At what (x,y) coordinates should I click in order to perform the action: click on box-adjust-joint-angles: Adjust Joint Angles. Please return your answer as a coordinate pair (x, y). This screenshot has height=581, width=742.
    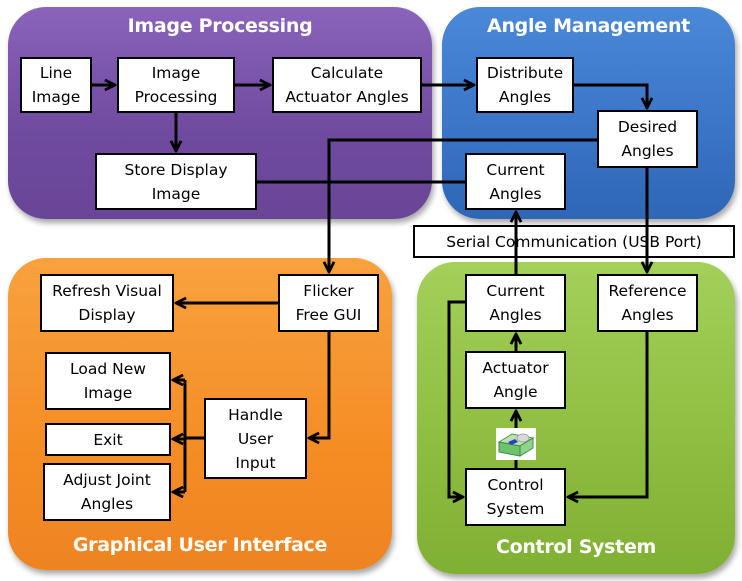
    Looking at the image, I should click on (107, 492).